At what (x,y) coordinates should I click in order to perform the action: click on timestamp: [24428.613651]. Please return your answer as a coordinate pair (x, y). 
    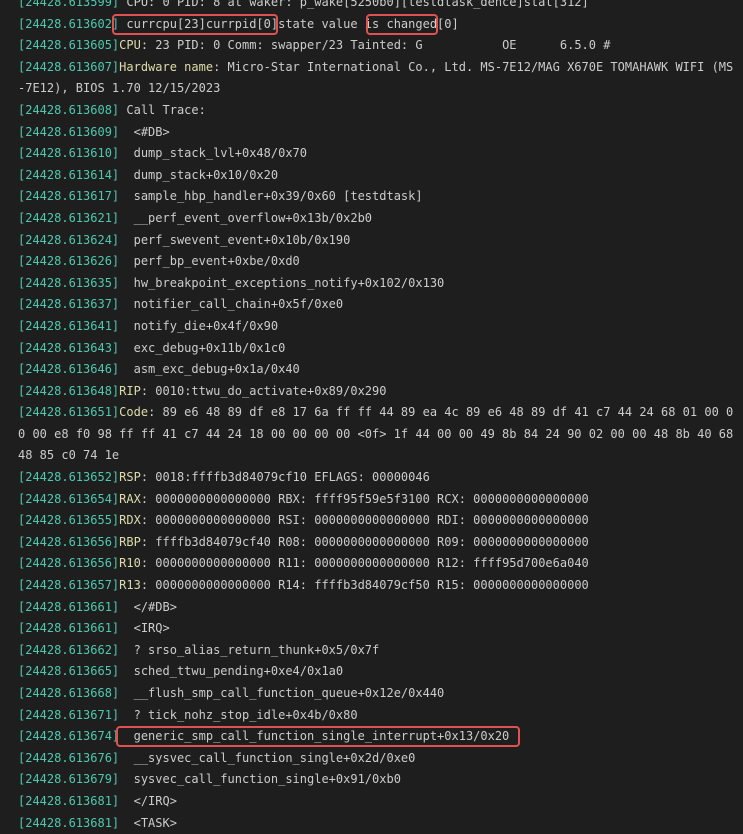
    Looking at the image, I should click on (69, 412).